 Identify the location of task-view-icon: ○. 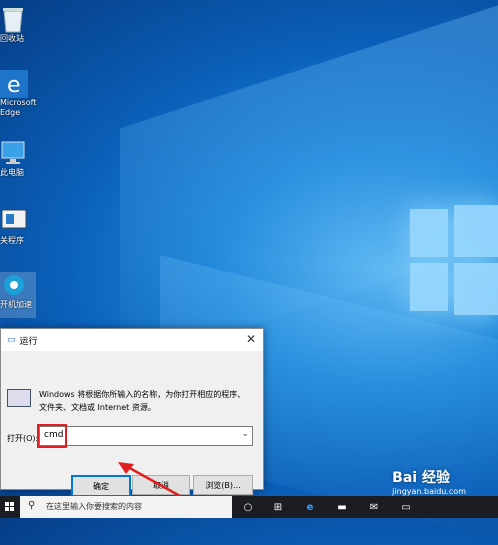
(248, 507).